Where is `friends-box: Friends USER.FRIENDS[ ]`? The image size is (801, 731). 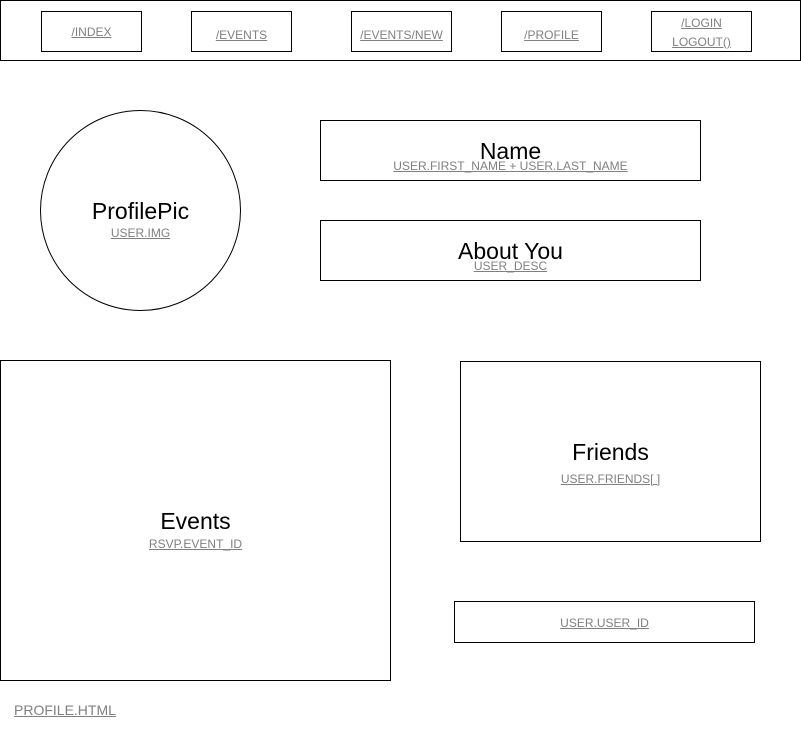 friends-box: Friends USER.FRIENDS[ ] is located at coordinates (610, 451).